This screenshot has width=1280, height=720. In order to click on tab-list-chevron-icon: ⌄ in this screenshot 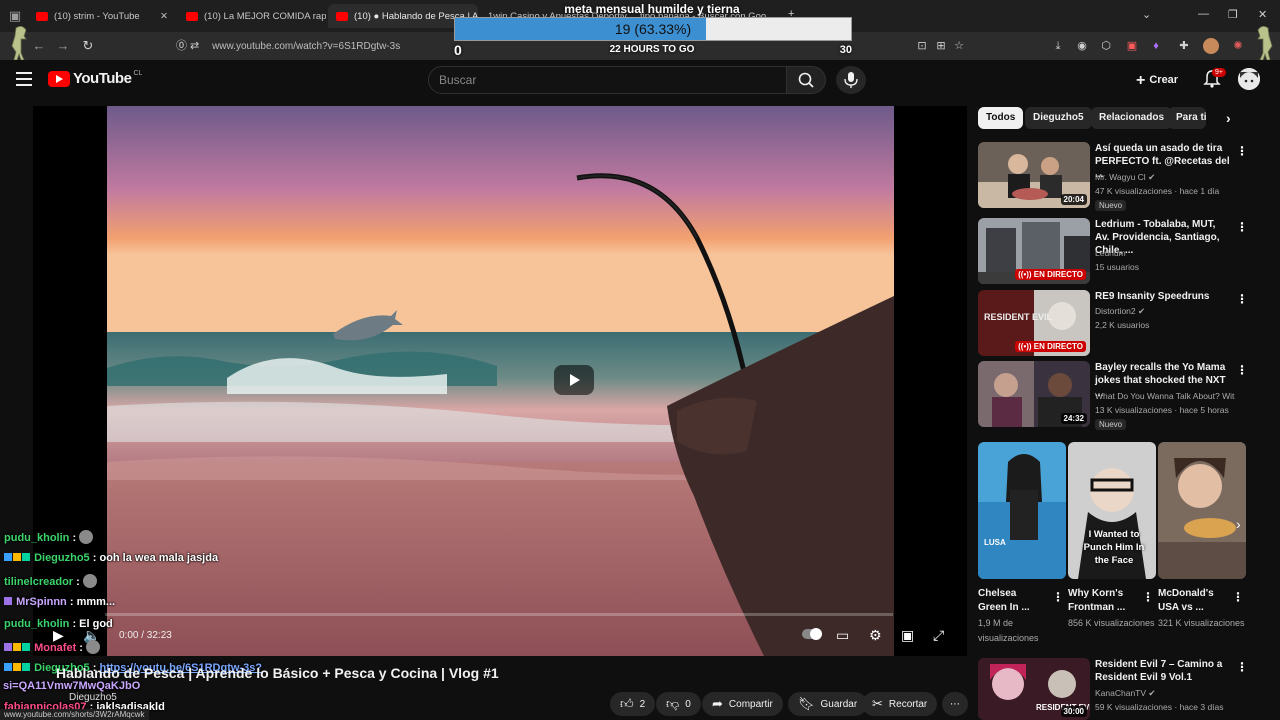, I will do `click(1146, 14)`.